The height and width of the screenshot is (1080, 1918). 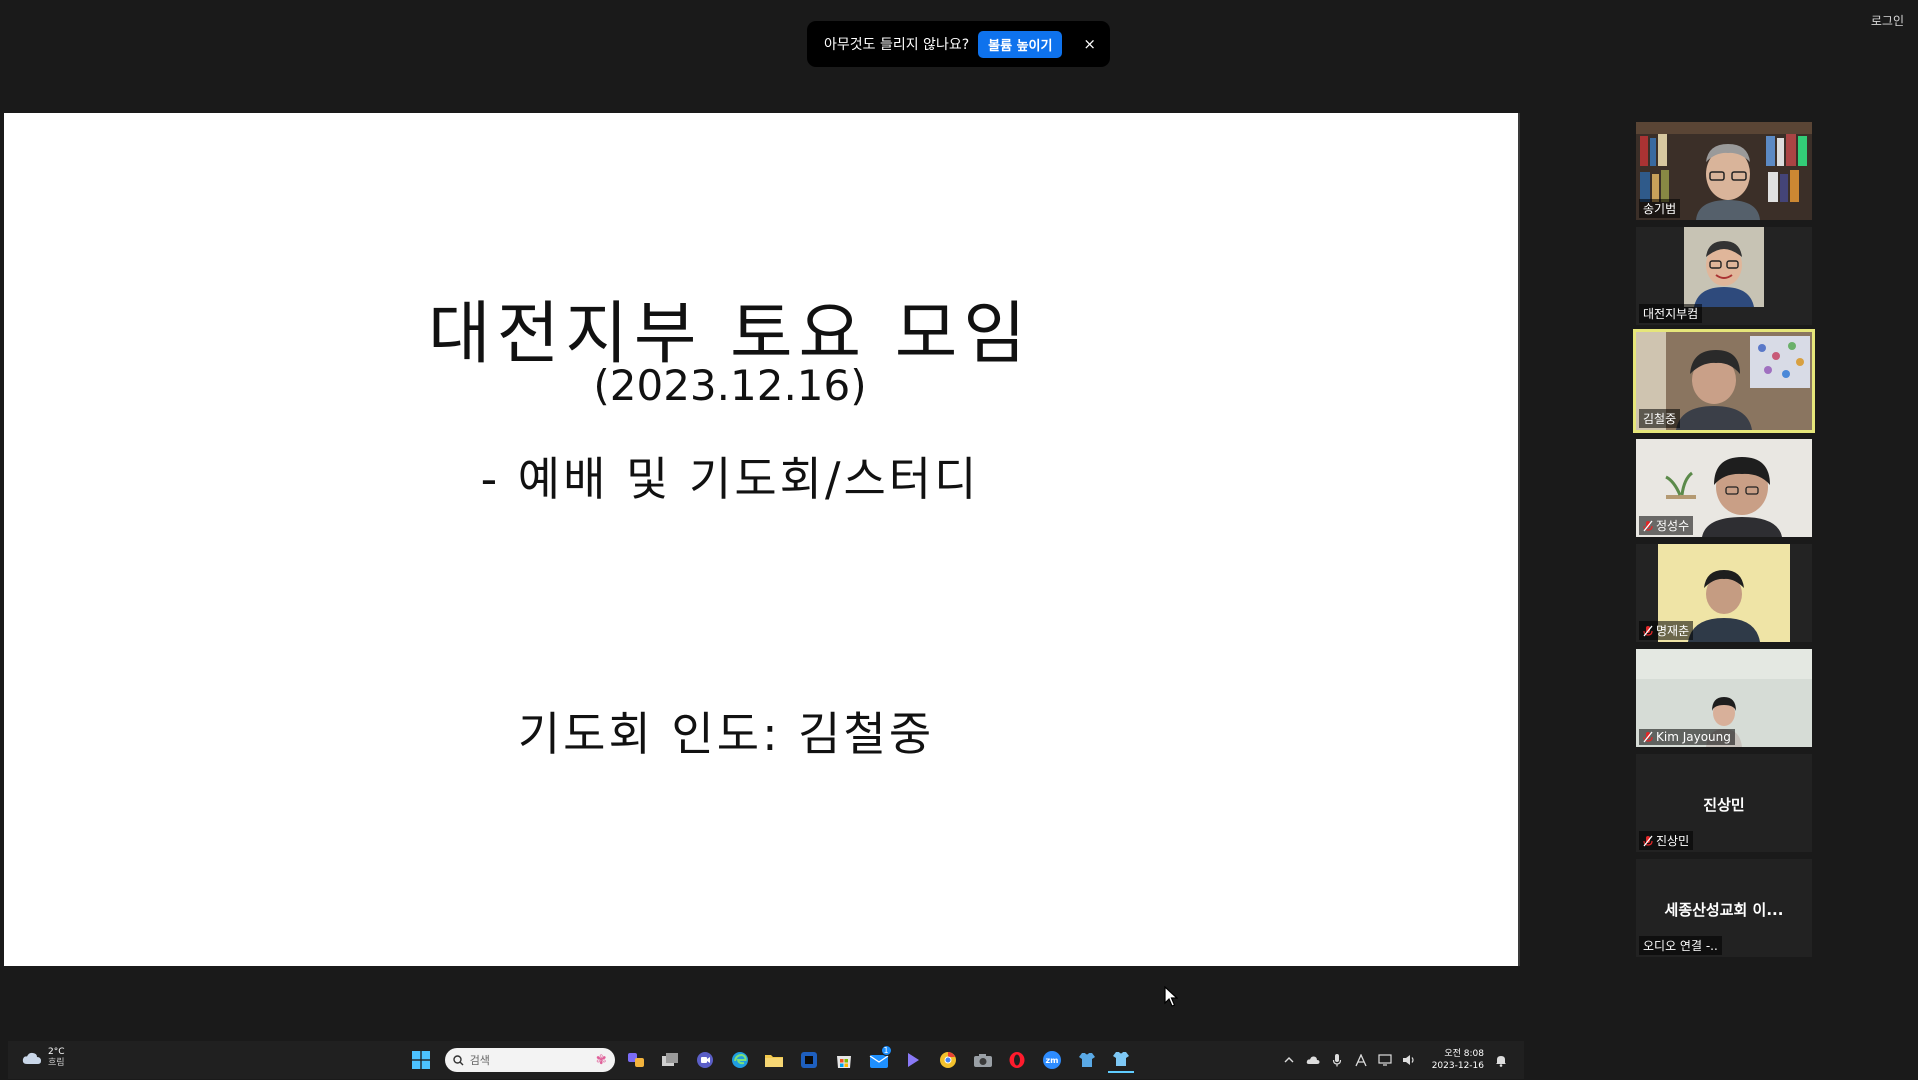 I want to click on slide-date: (2023.12.16), so click(x=730, y=385).